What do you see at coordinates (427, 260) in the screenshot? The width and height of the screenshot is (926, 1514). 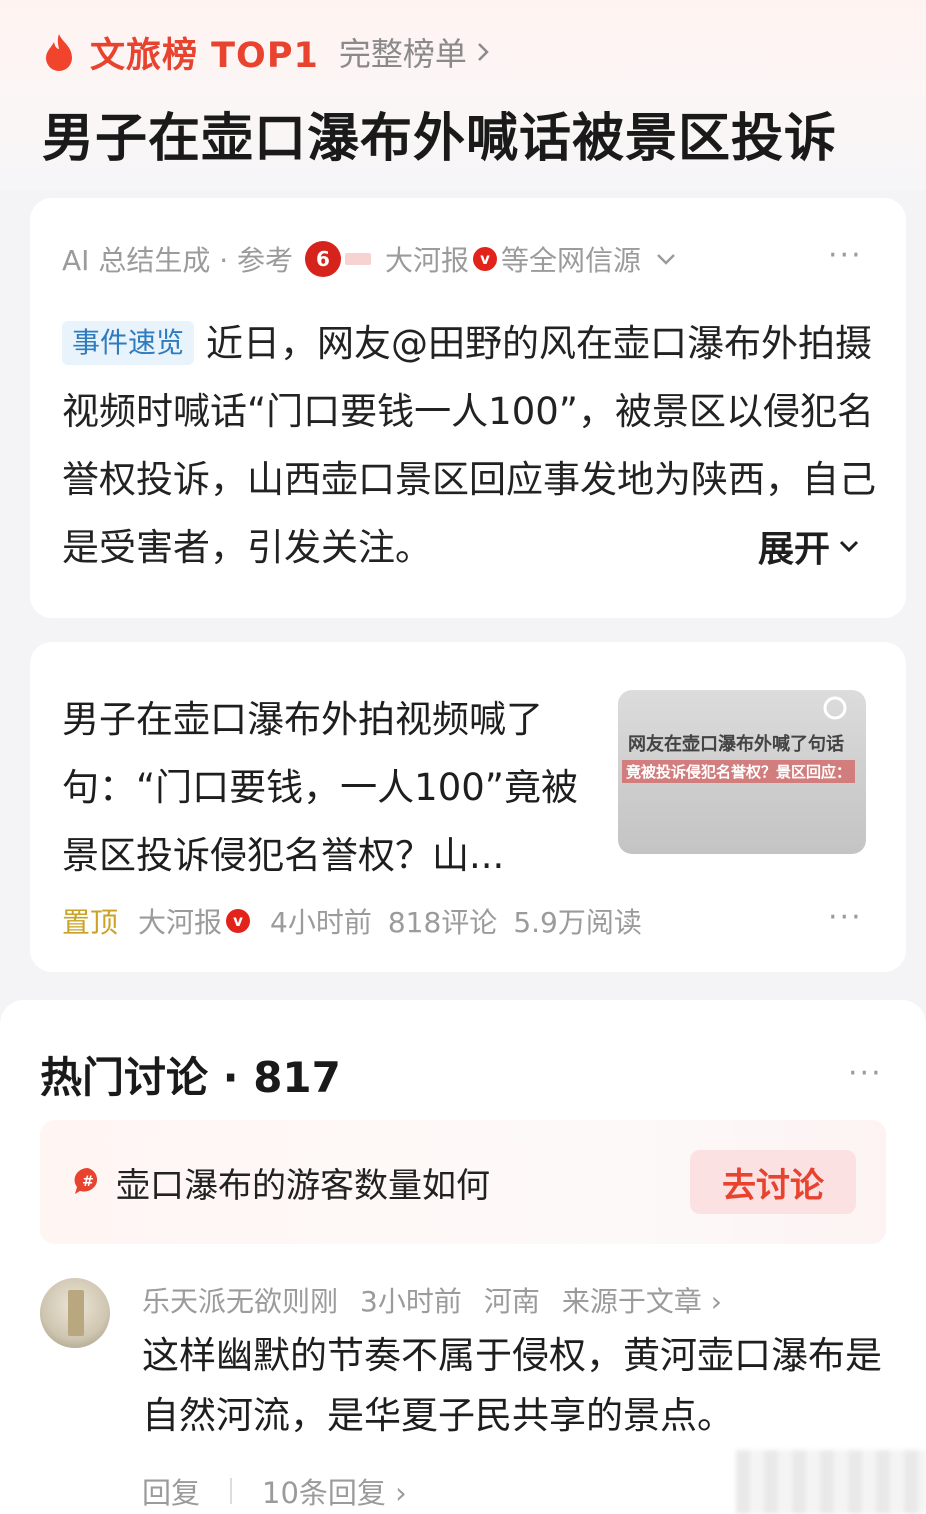 I see `ai-source-name: 大河报` at bounding box center [427, 260].